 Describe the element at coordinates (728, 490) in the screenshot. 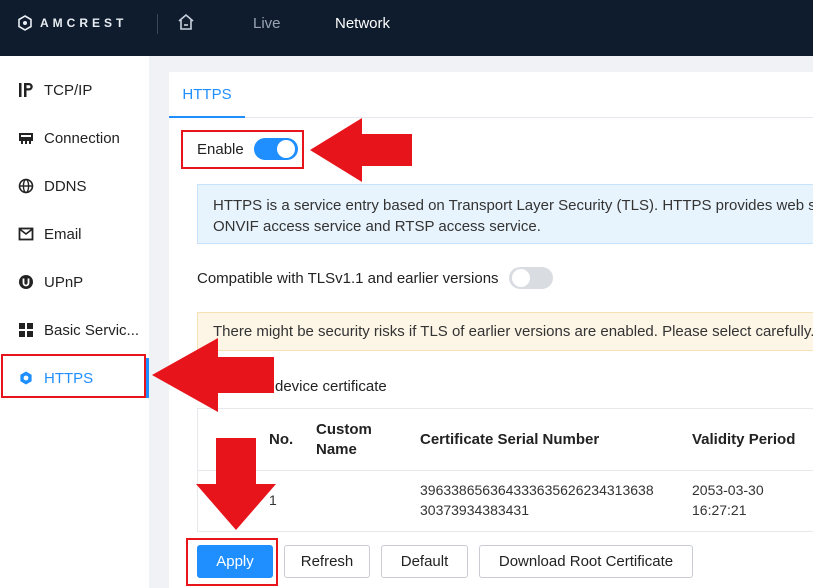

I see `cell-validity-date: 2053-03-30` at that location.